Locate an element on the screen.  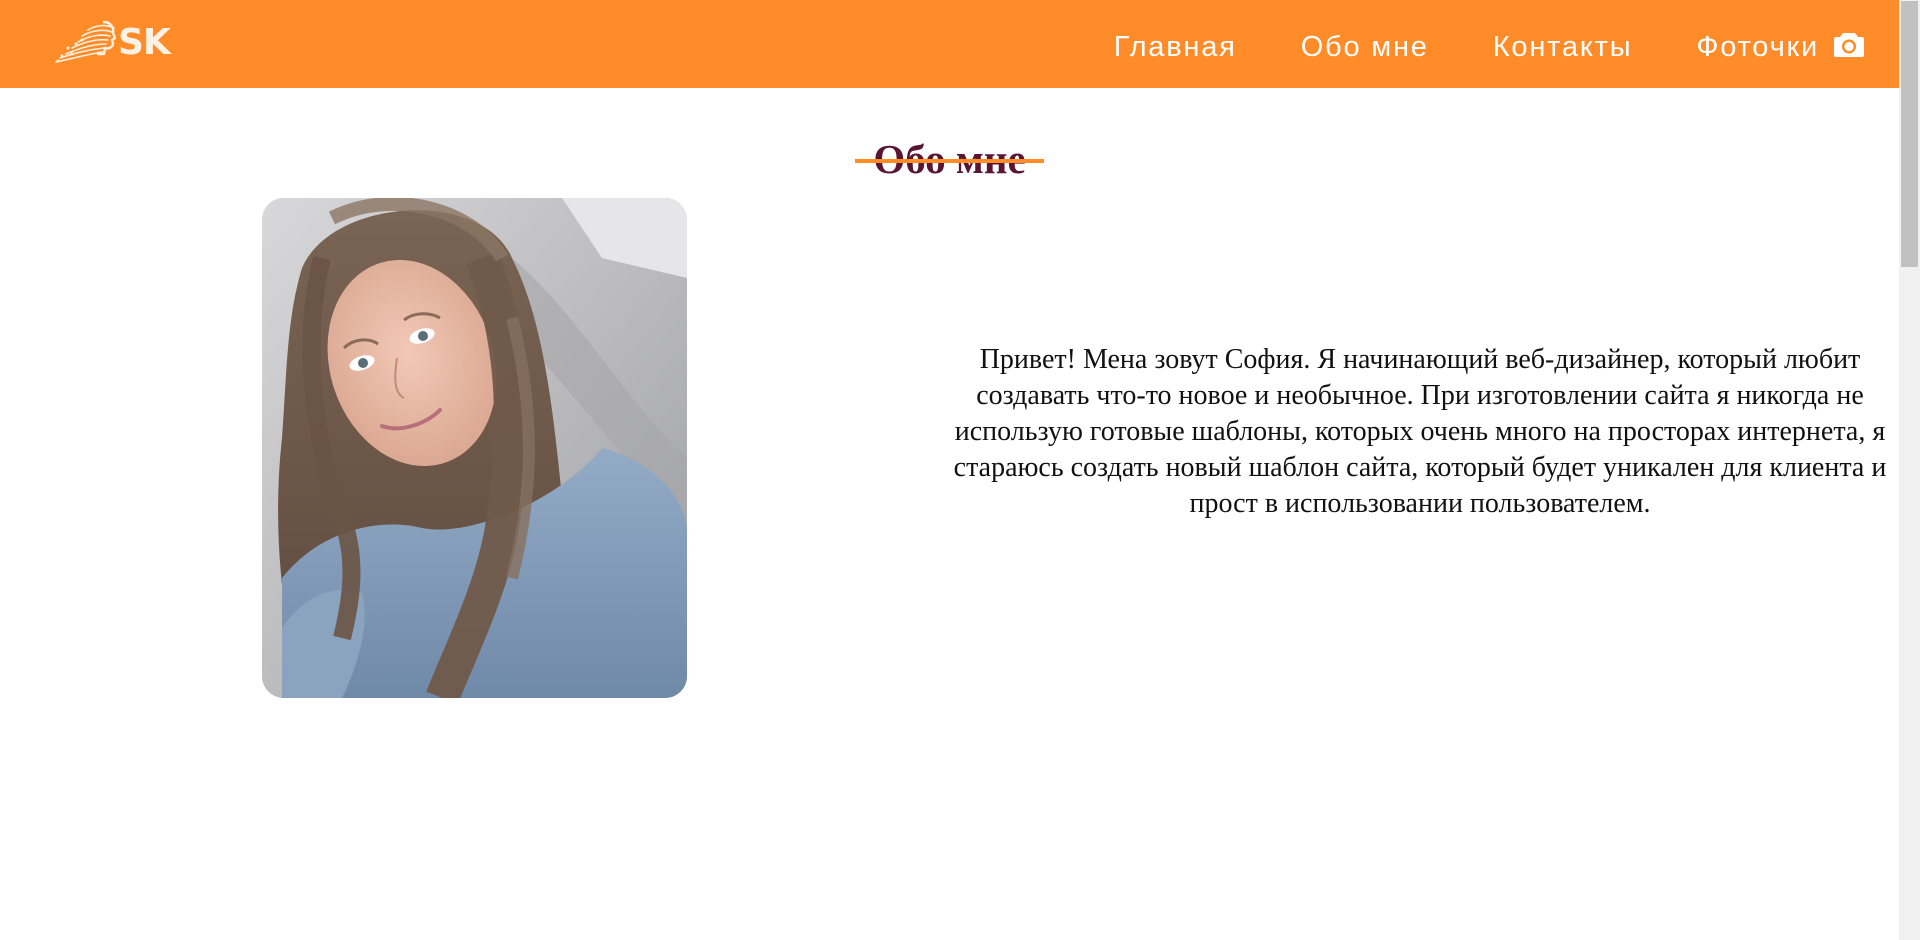
nav-item-label: Контакты is located at coordinates (1562, 47).